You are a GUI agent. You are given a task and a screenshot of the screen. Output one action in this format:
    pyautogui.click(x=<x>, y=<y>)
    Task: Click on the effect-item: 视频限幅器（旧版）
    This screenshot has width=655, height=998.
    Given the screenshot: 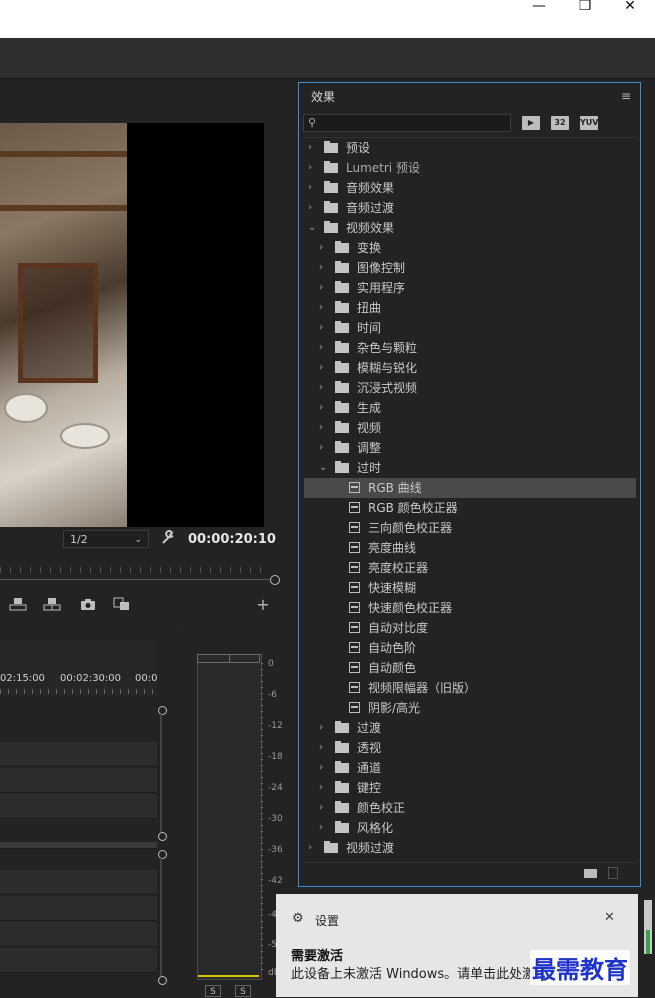 What is the action you would take?
    pyautogui.click(x=470, y=688)
    